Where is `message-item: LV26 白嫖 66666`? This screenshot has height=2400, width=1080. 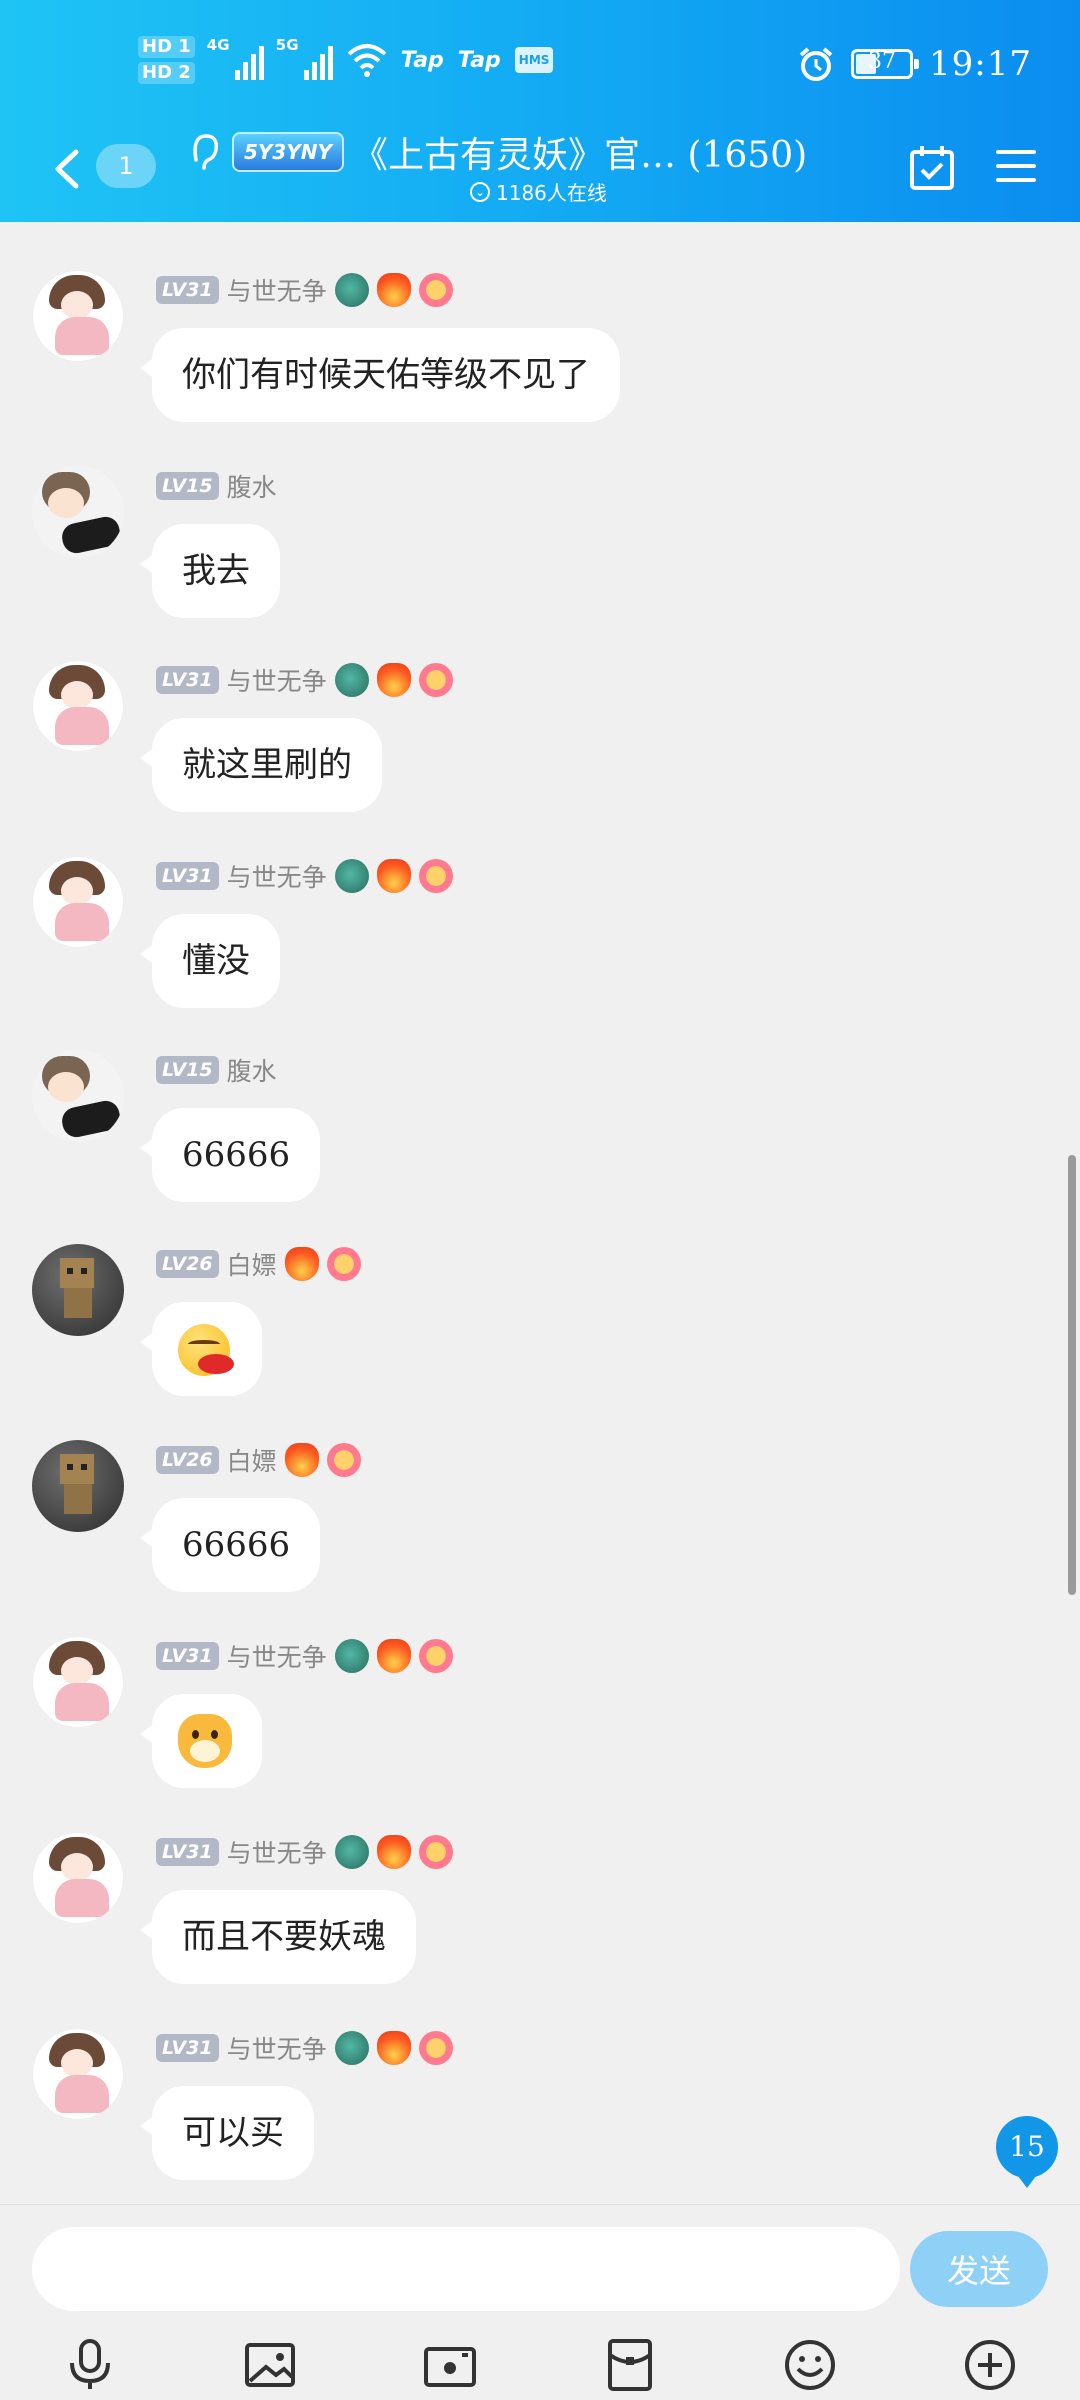
message-item: LV26 白嫖 66666 is located at coordinates (540, 1492).